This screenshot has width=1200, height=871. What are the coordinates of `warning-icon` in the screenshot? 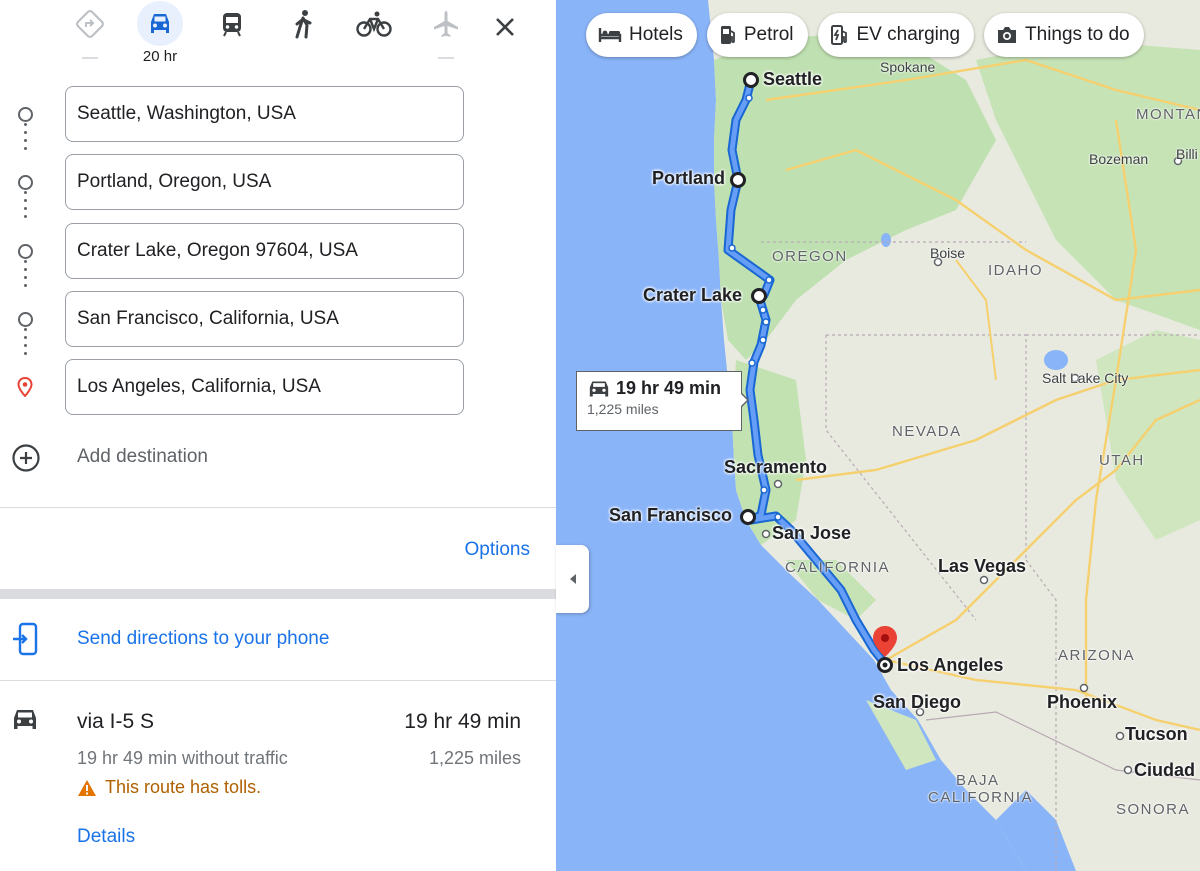 It's located at (87, 787).